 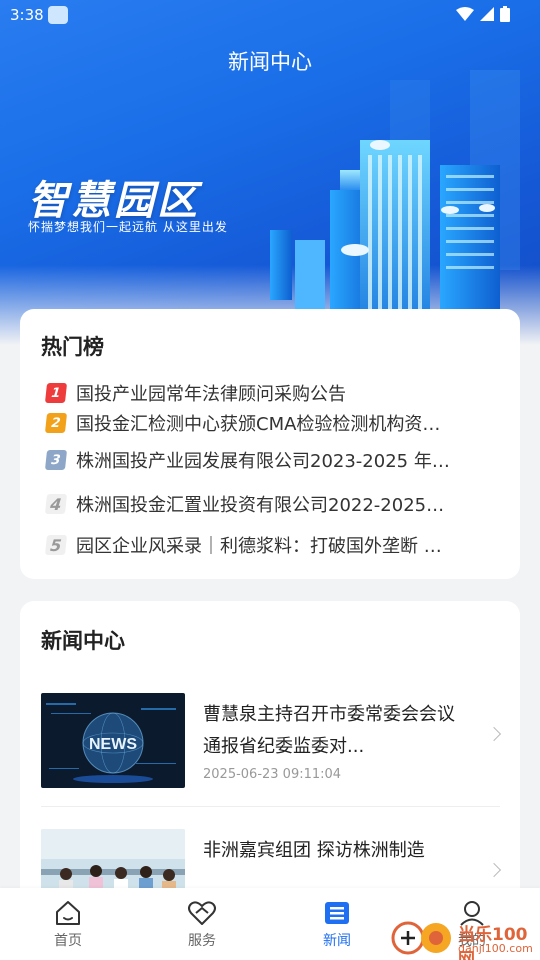 I want to click on nav-home-label: 首页, so click(x=68, y=941).